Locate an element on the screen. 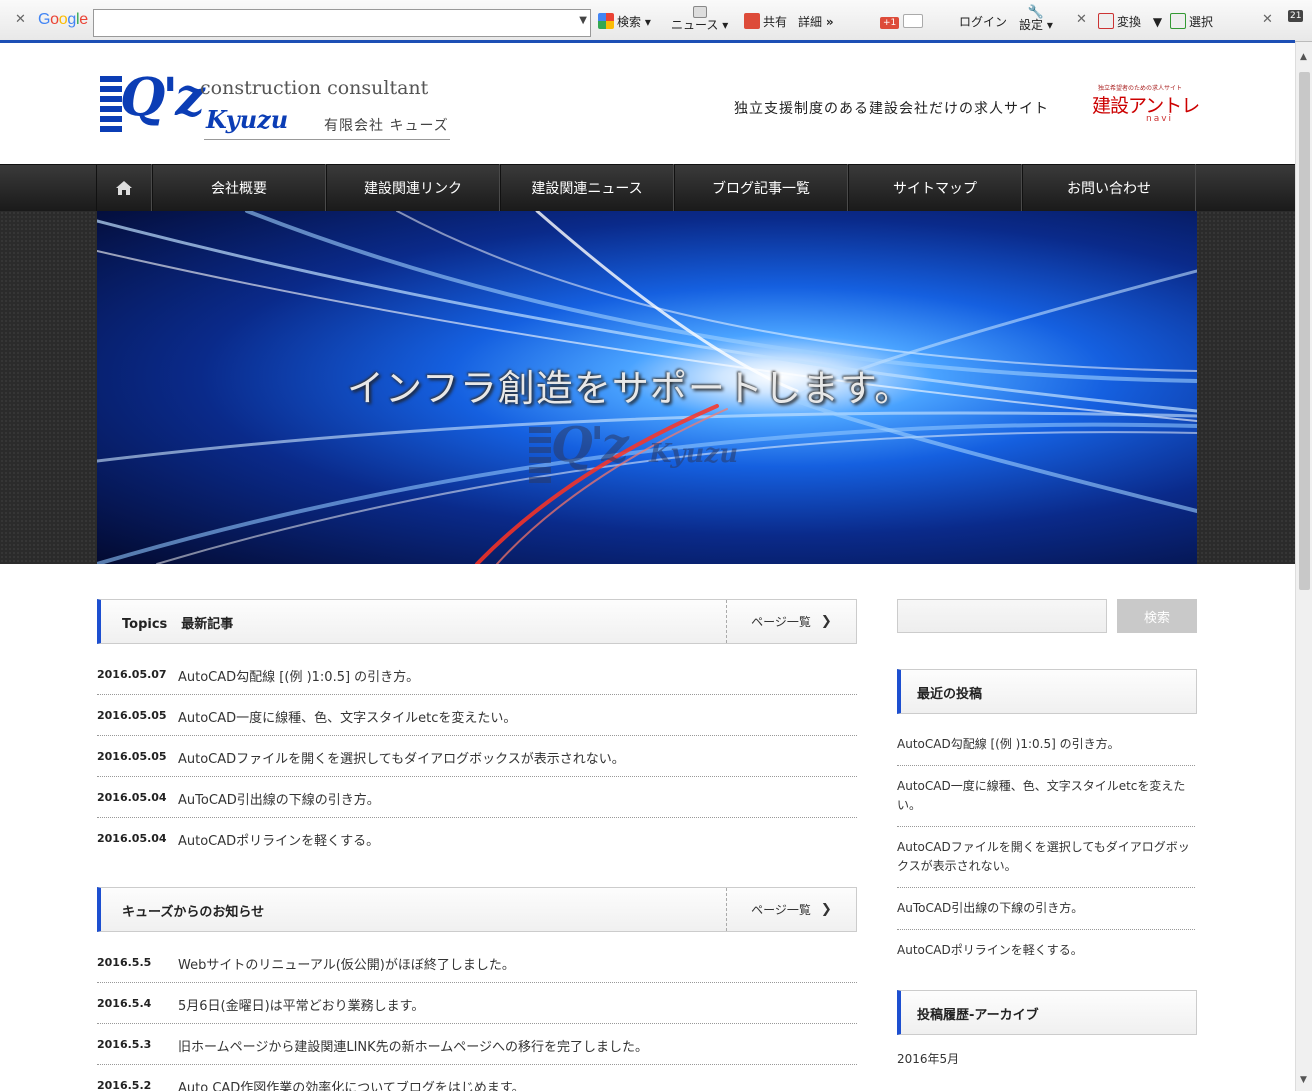 Image resolution: width=1312 pixels, height=1091 pixels. archive-title: 投稿履歴-アーカイブ is located at coordinates (978, 1015).